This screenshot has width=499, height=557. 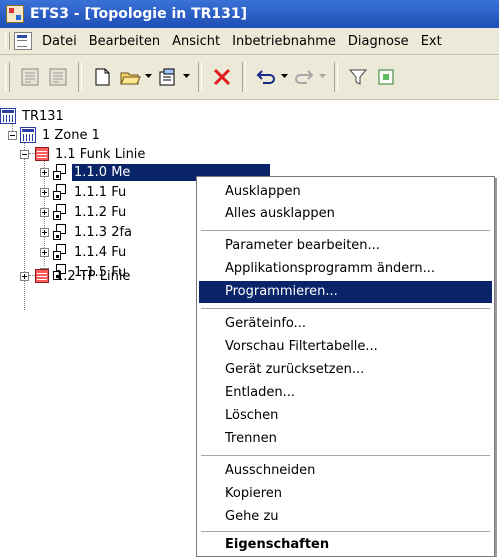 I want to click on menu-item-ausschneiden: Ausschneiden, so click(x=345, y=471).